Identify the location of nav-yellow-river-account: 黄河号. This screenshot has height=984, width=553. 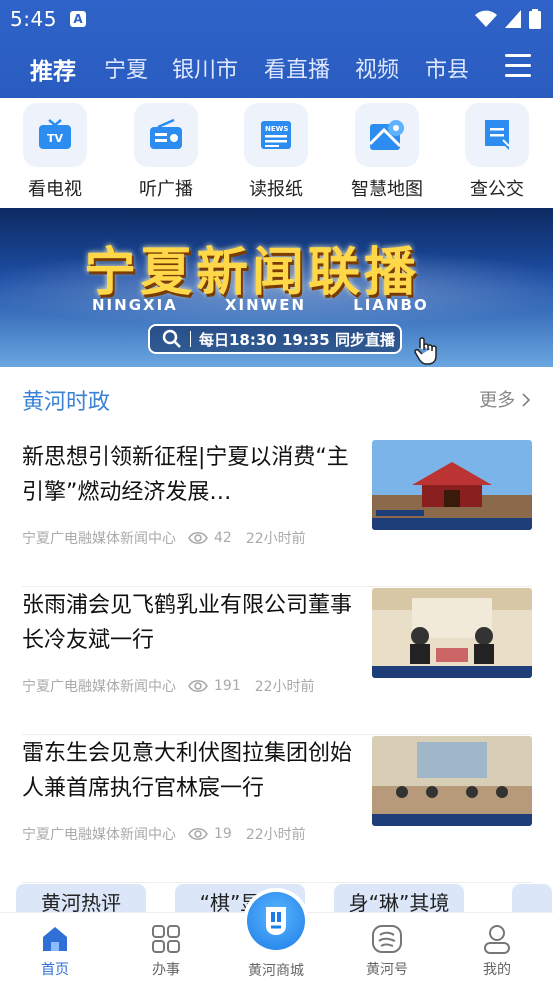
(387, 951).